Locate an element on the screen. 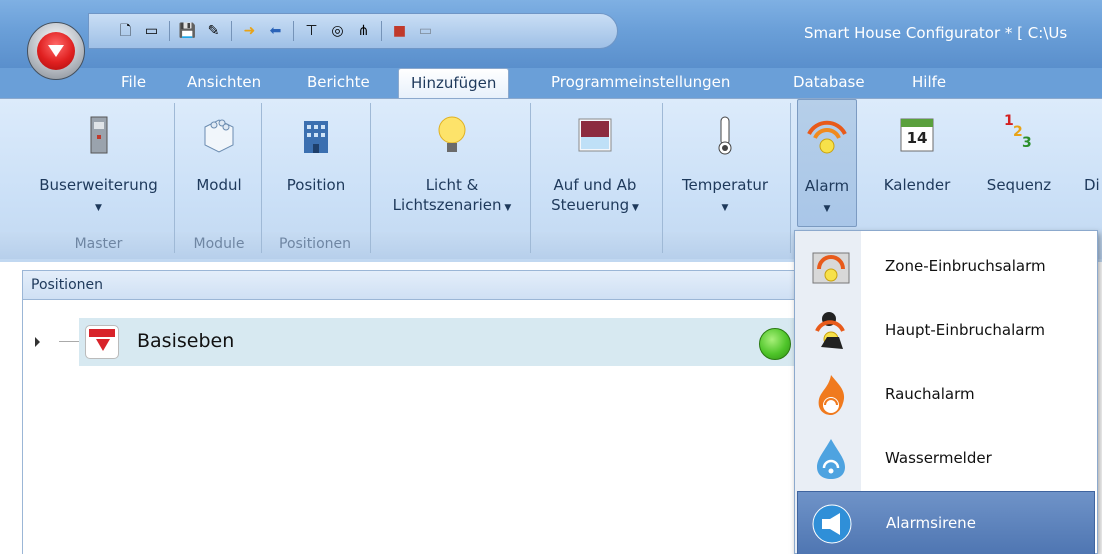  tree-node-label: Basiseben is located at coordinates (186, 341).